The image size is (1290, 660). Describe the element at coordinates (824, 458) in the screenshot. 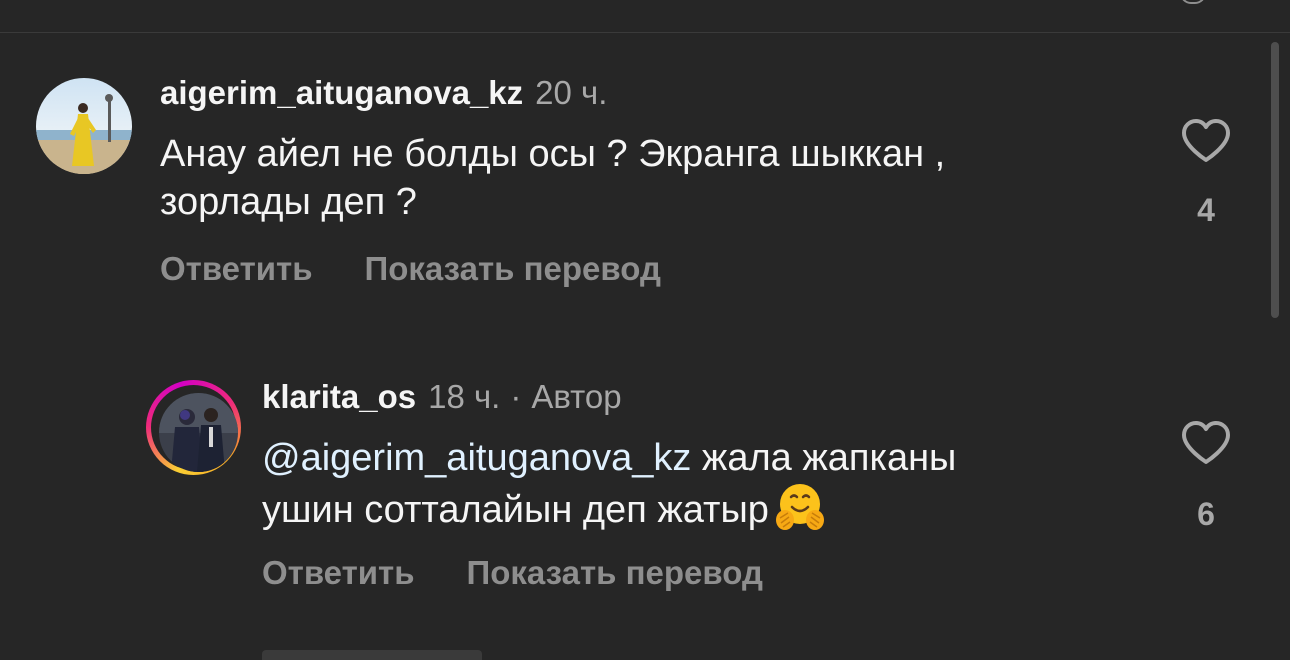

I see `comment-text-fragment: жала жапканы` at that location.